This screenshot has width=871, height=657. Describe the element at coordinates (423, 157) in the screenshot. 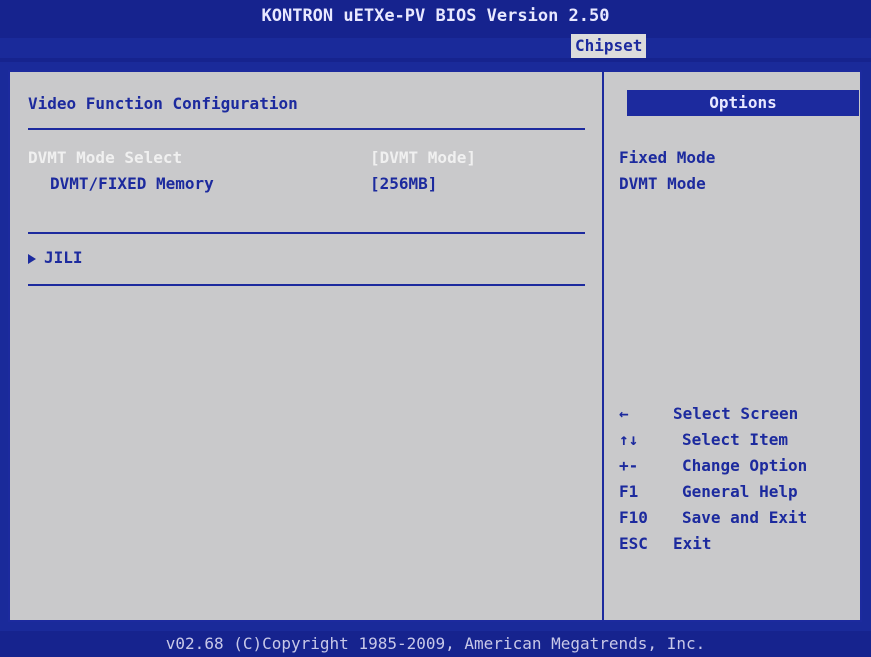

I see `setting-dvmt-mode-value: [DVMT Mode]` at that location.